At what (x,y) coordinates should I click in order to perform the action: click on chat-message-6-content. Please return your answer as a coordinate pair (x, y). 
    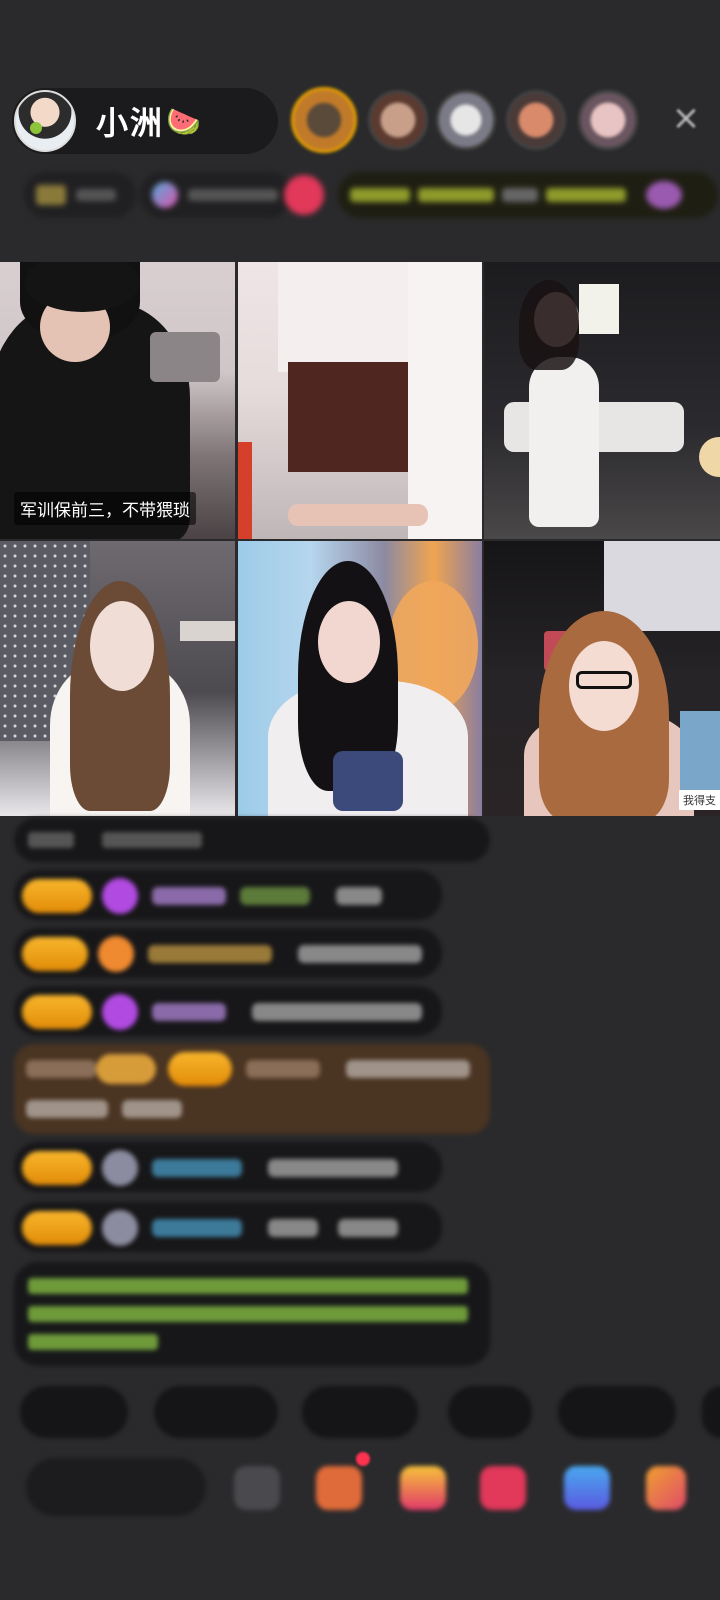
    Looking at the image, I should click on (210, 1228).